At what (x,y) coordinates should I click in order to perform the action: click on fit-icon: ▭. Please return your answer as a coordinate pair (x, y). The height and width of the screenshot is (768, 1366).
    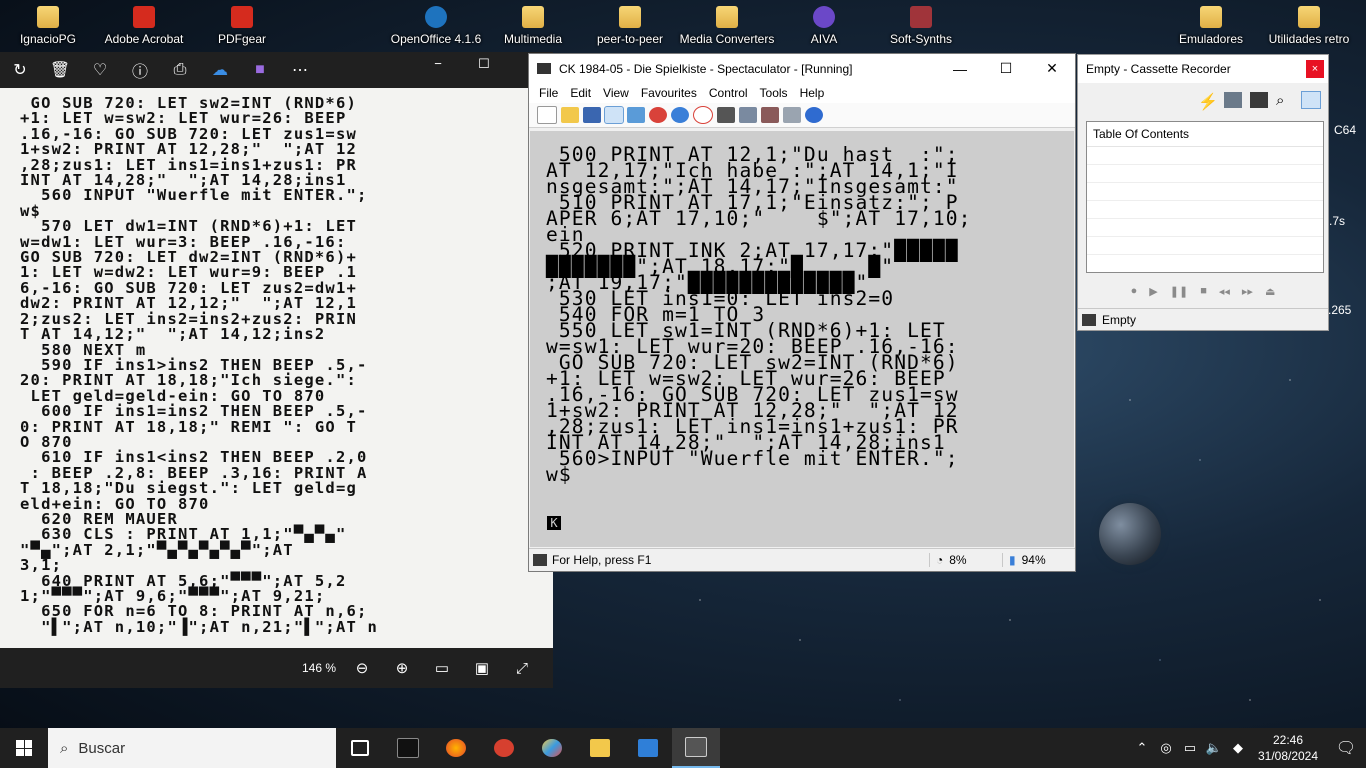
    Looking at the image, I should click on (442, 668).